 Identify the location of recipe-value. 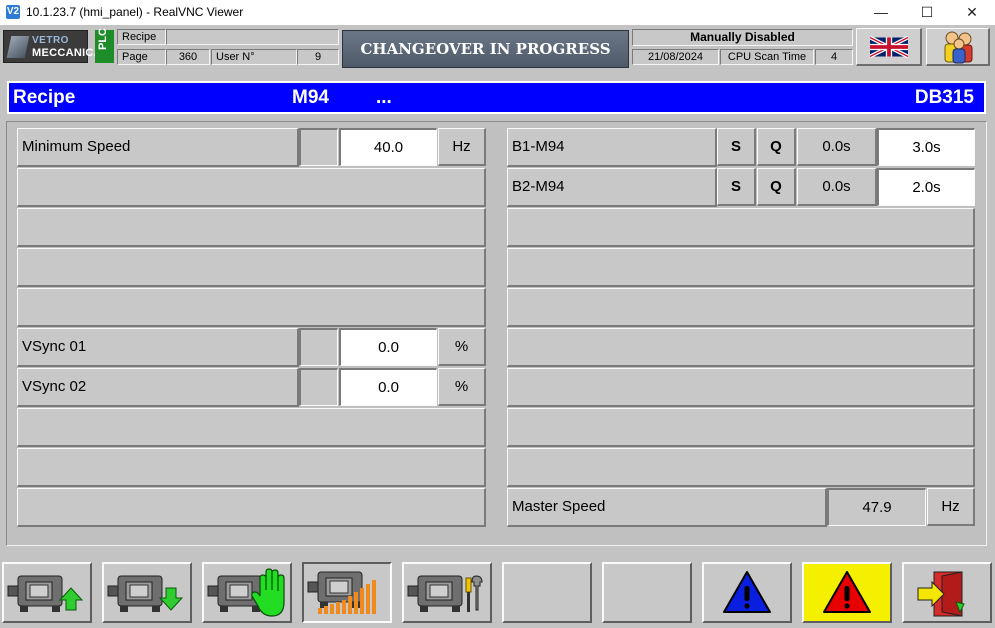
(252, 37).